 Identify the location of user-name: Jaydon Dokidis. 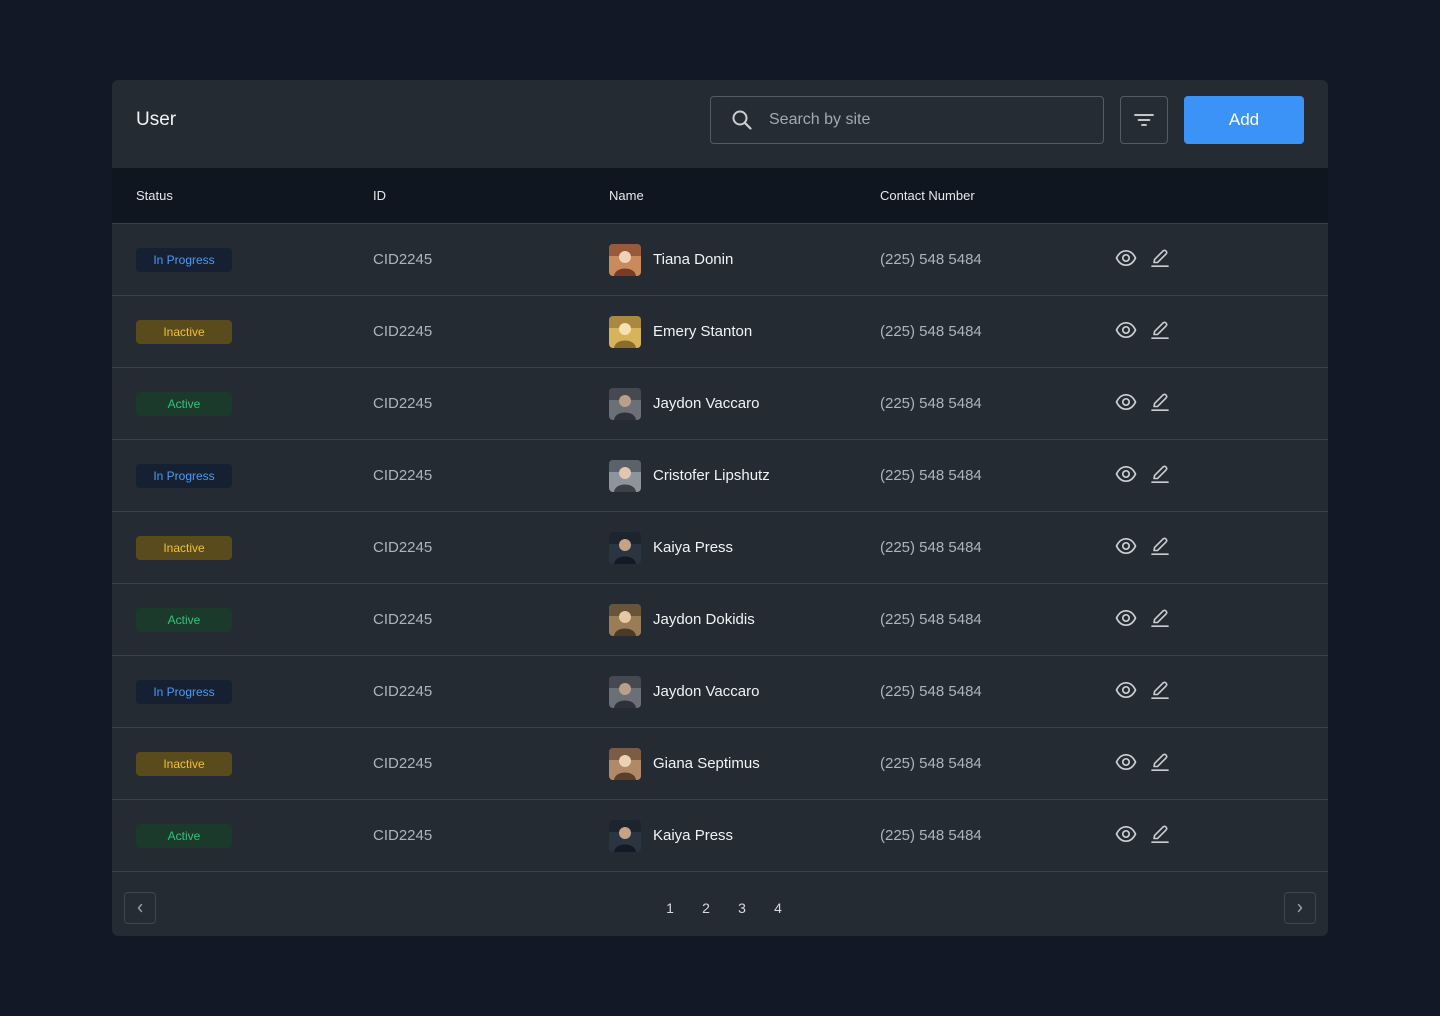
(704, 619).